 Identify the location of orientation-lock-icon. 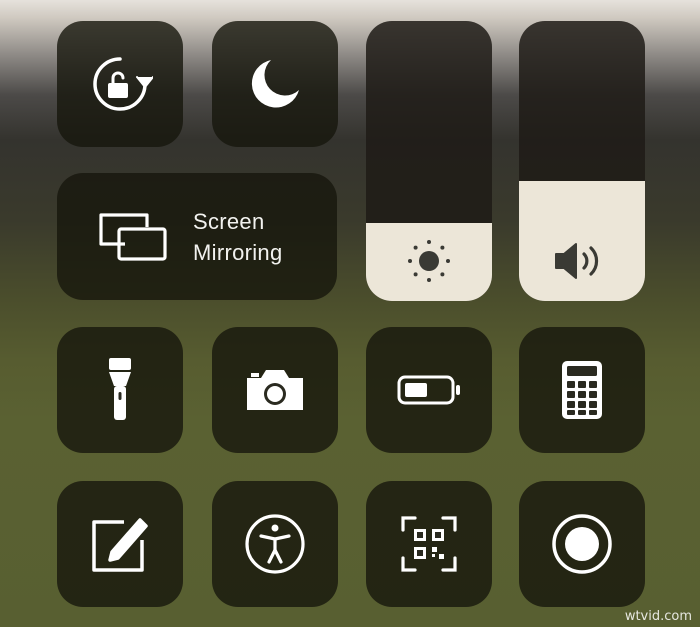
(120, 84).